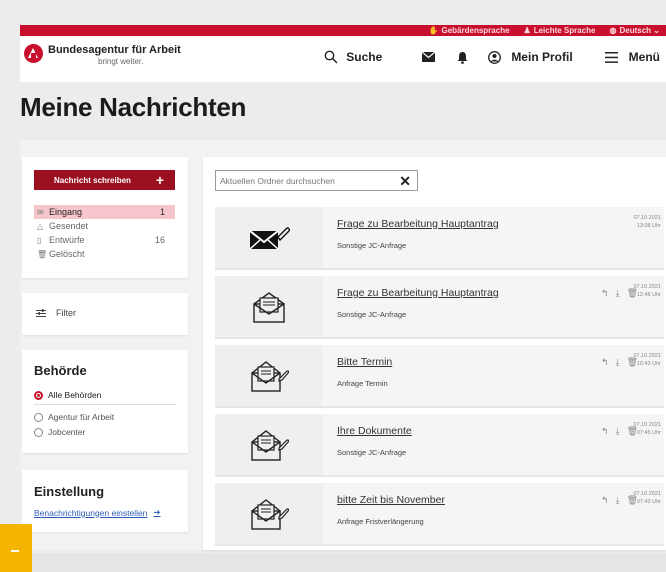  I want to click on radio-checked-icon, so click(38, 395).